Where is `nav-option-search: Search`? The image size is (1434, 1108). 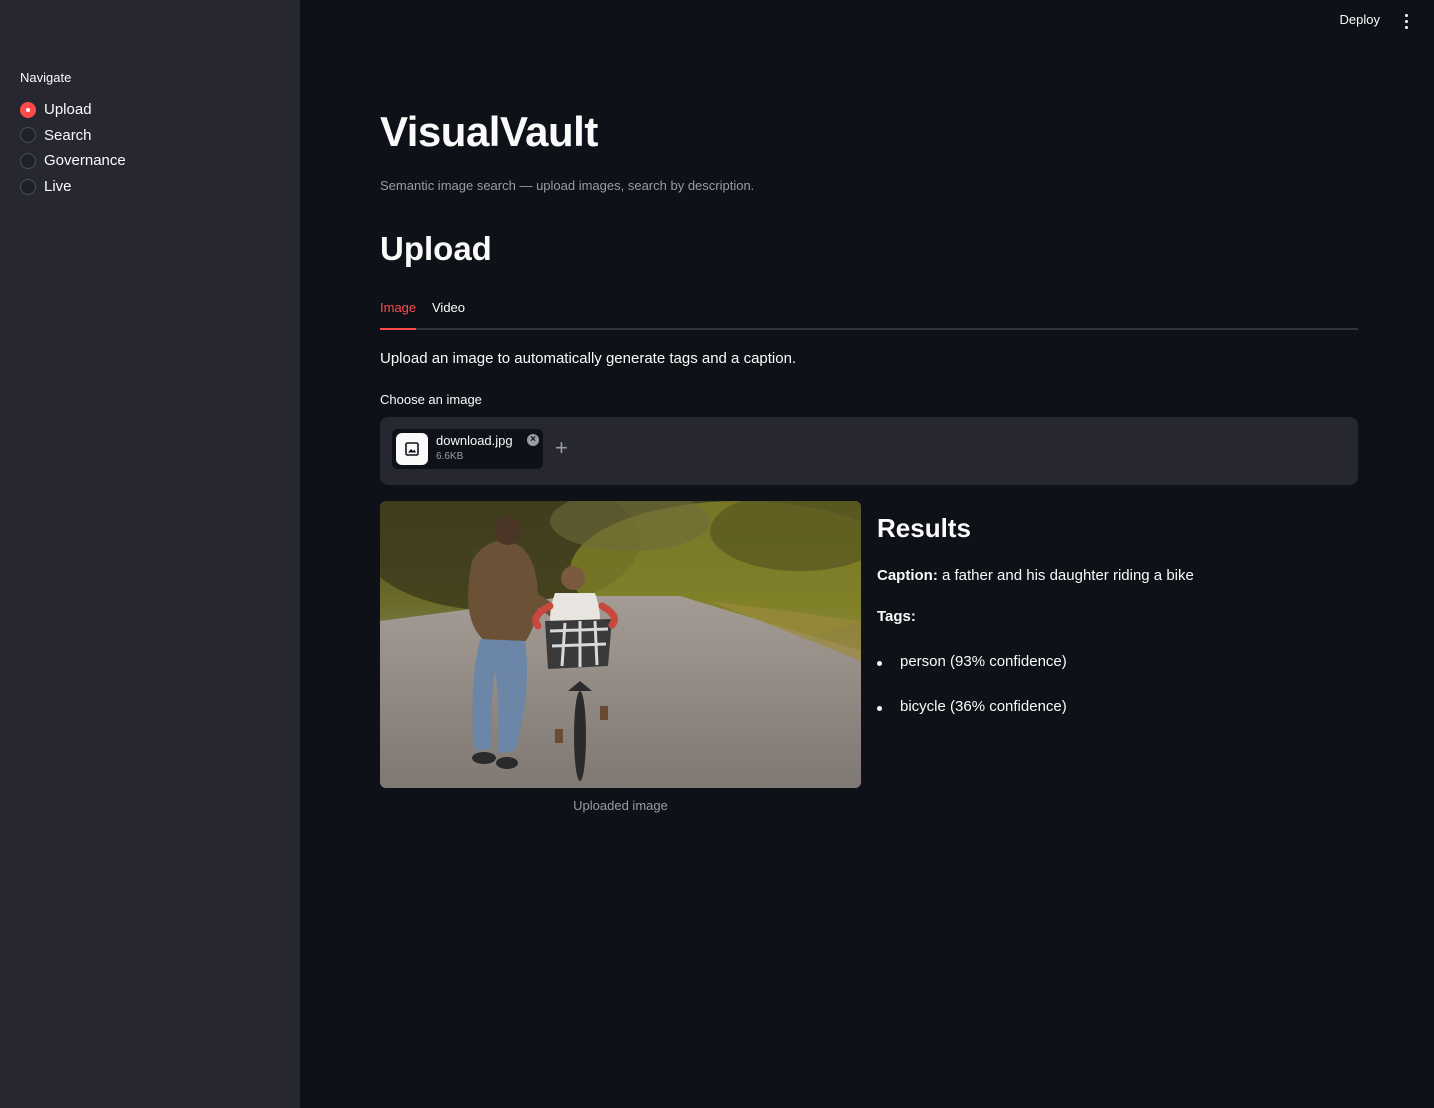 nav-option-search: Search is located at coordinates (73, 136).